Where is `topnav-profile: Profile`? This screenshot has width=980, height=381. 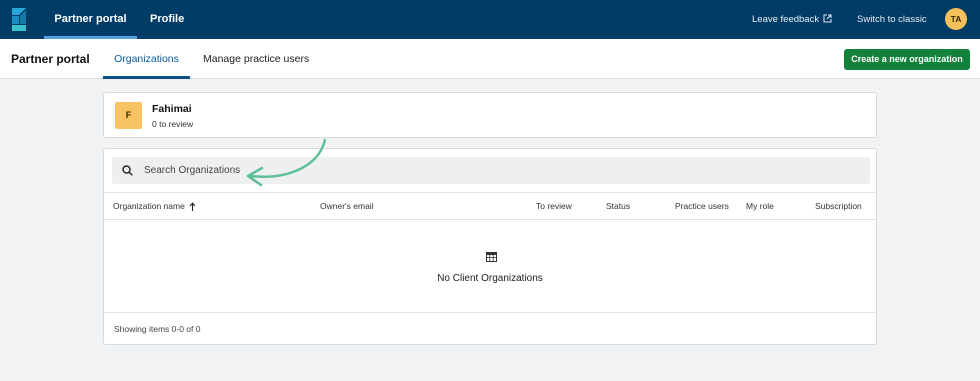
topnav-profile: Profile is located at coordinates (167, 19).